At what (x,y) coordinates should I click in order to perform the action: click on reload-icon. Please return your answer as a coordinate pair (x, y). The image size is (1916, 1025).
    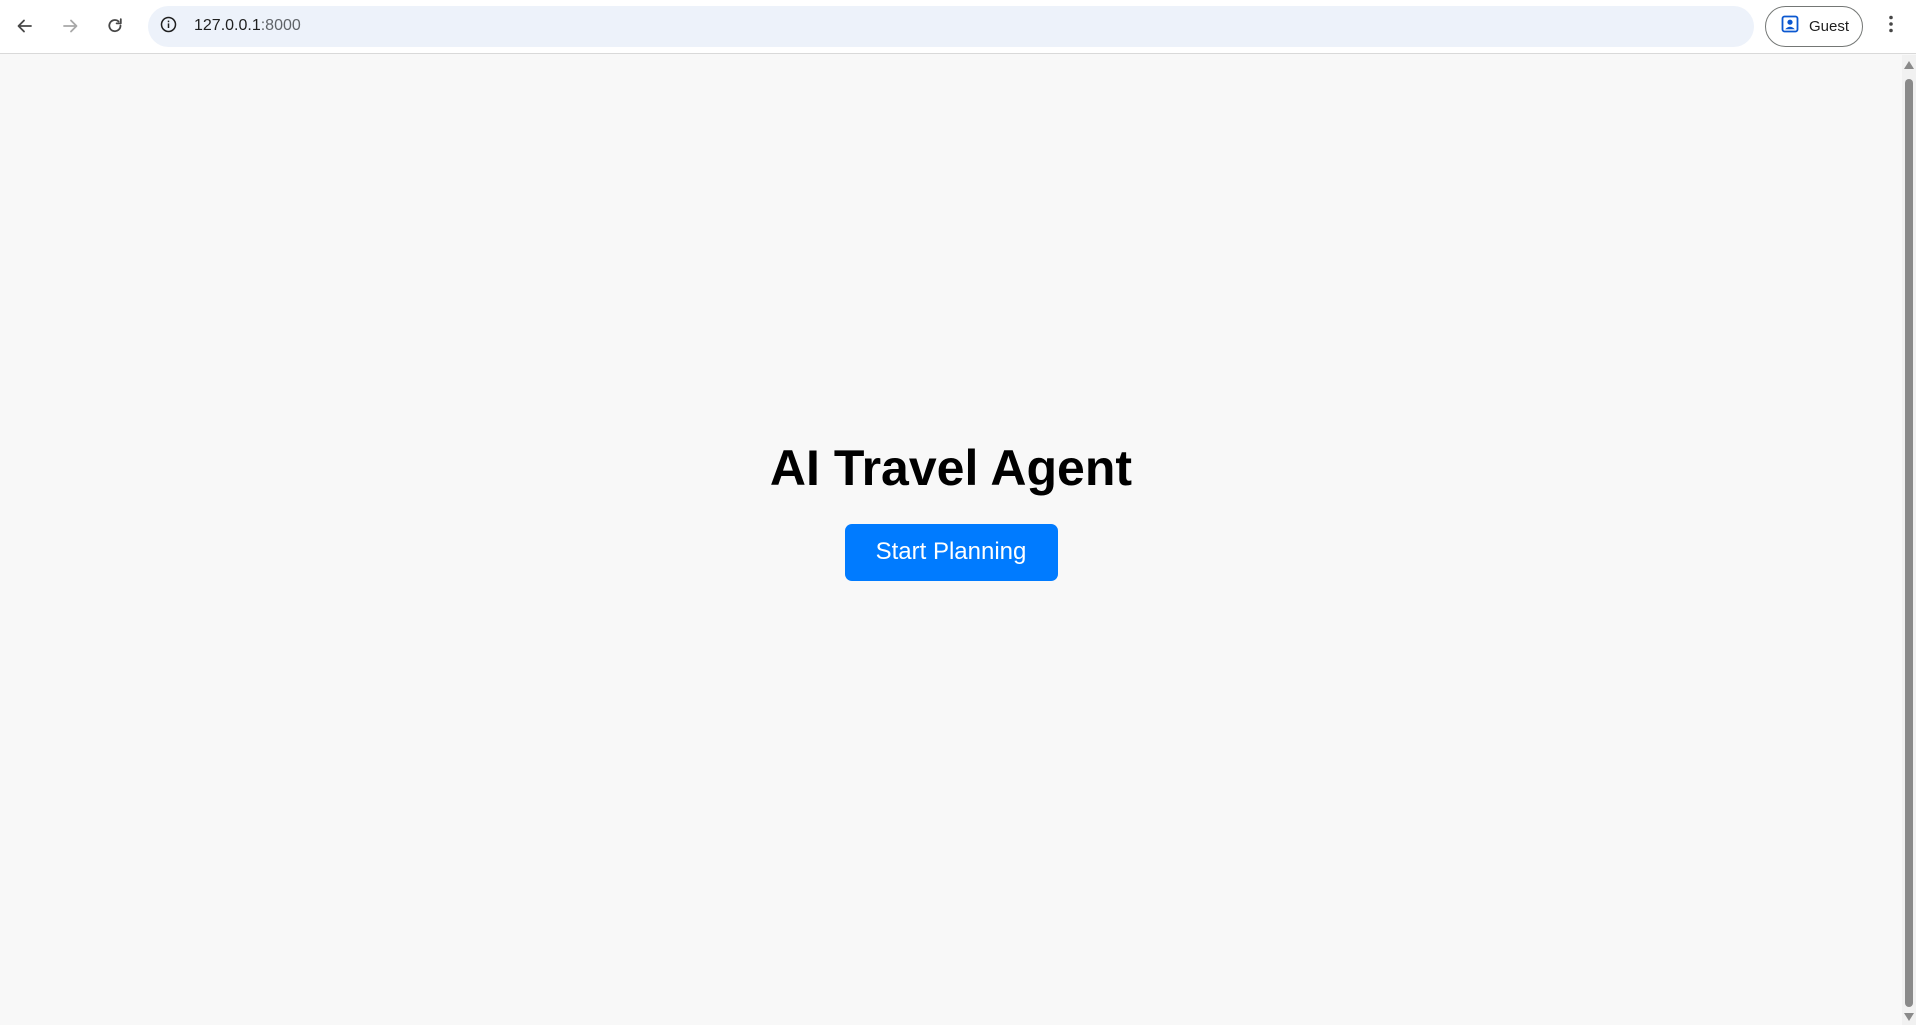
    Looking at the image, I should click on (115, 26).